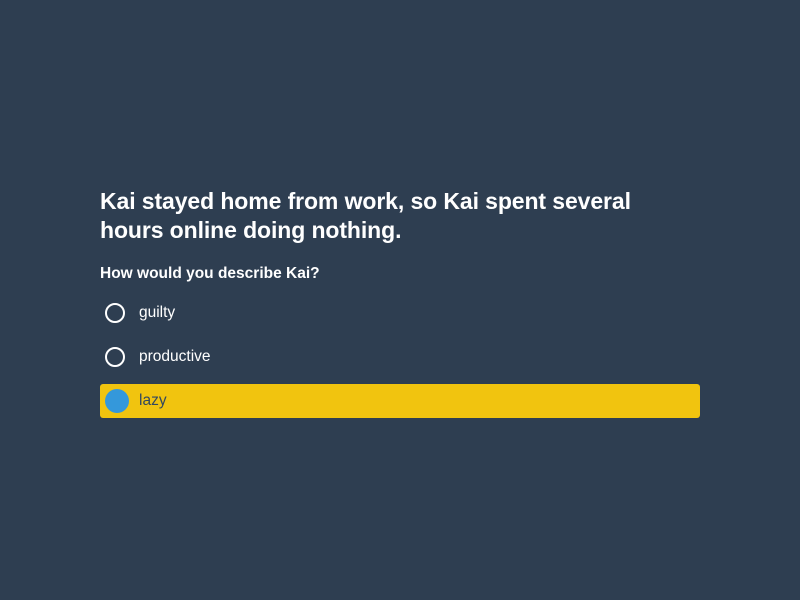 Image resolution: width=800 pixels, height=600 pixels. I want to click on option-label: lazy, so click(153, 400).